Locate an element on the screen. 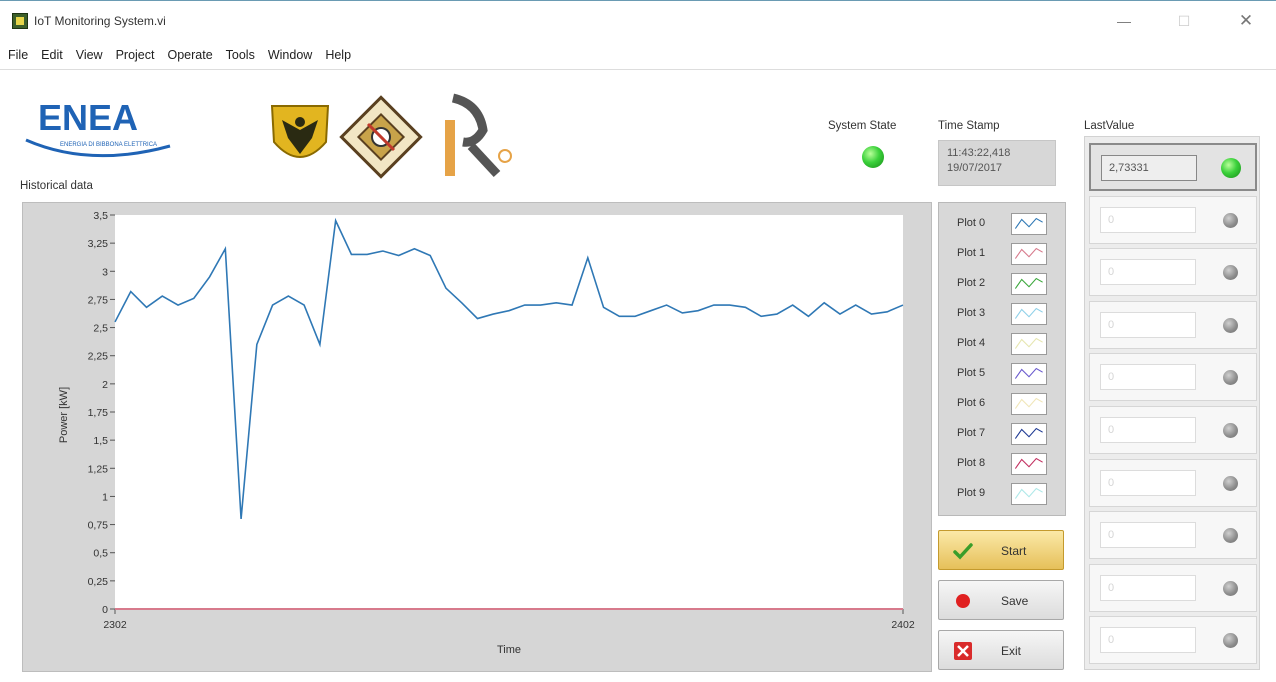 The width and height of the screenshot is (1276, 682). y-tick-label: 3 is located at coordinates (105, 272).